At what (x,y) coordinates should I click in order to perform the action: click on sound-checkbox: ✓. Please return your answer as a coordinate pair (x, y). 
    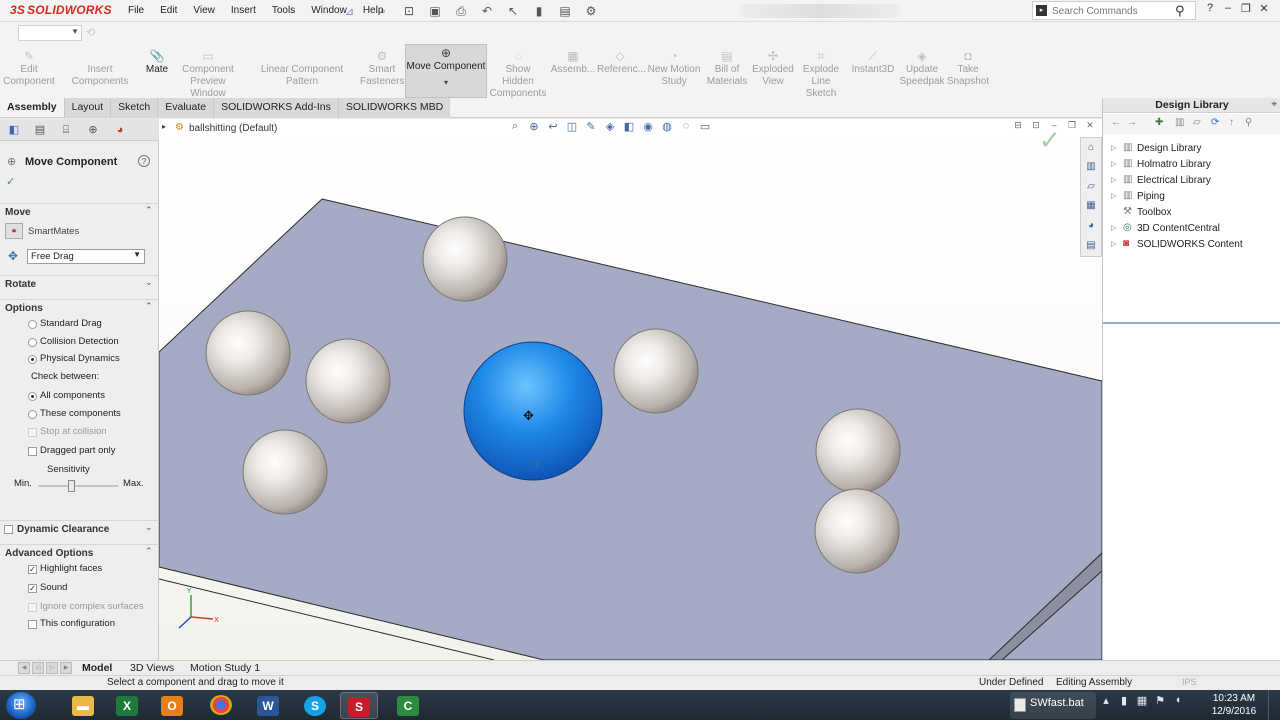
    Looking at the image, I should click on (32, 588).